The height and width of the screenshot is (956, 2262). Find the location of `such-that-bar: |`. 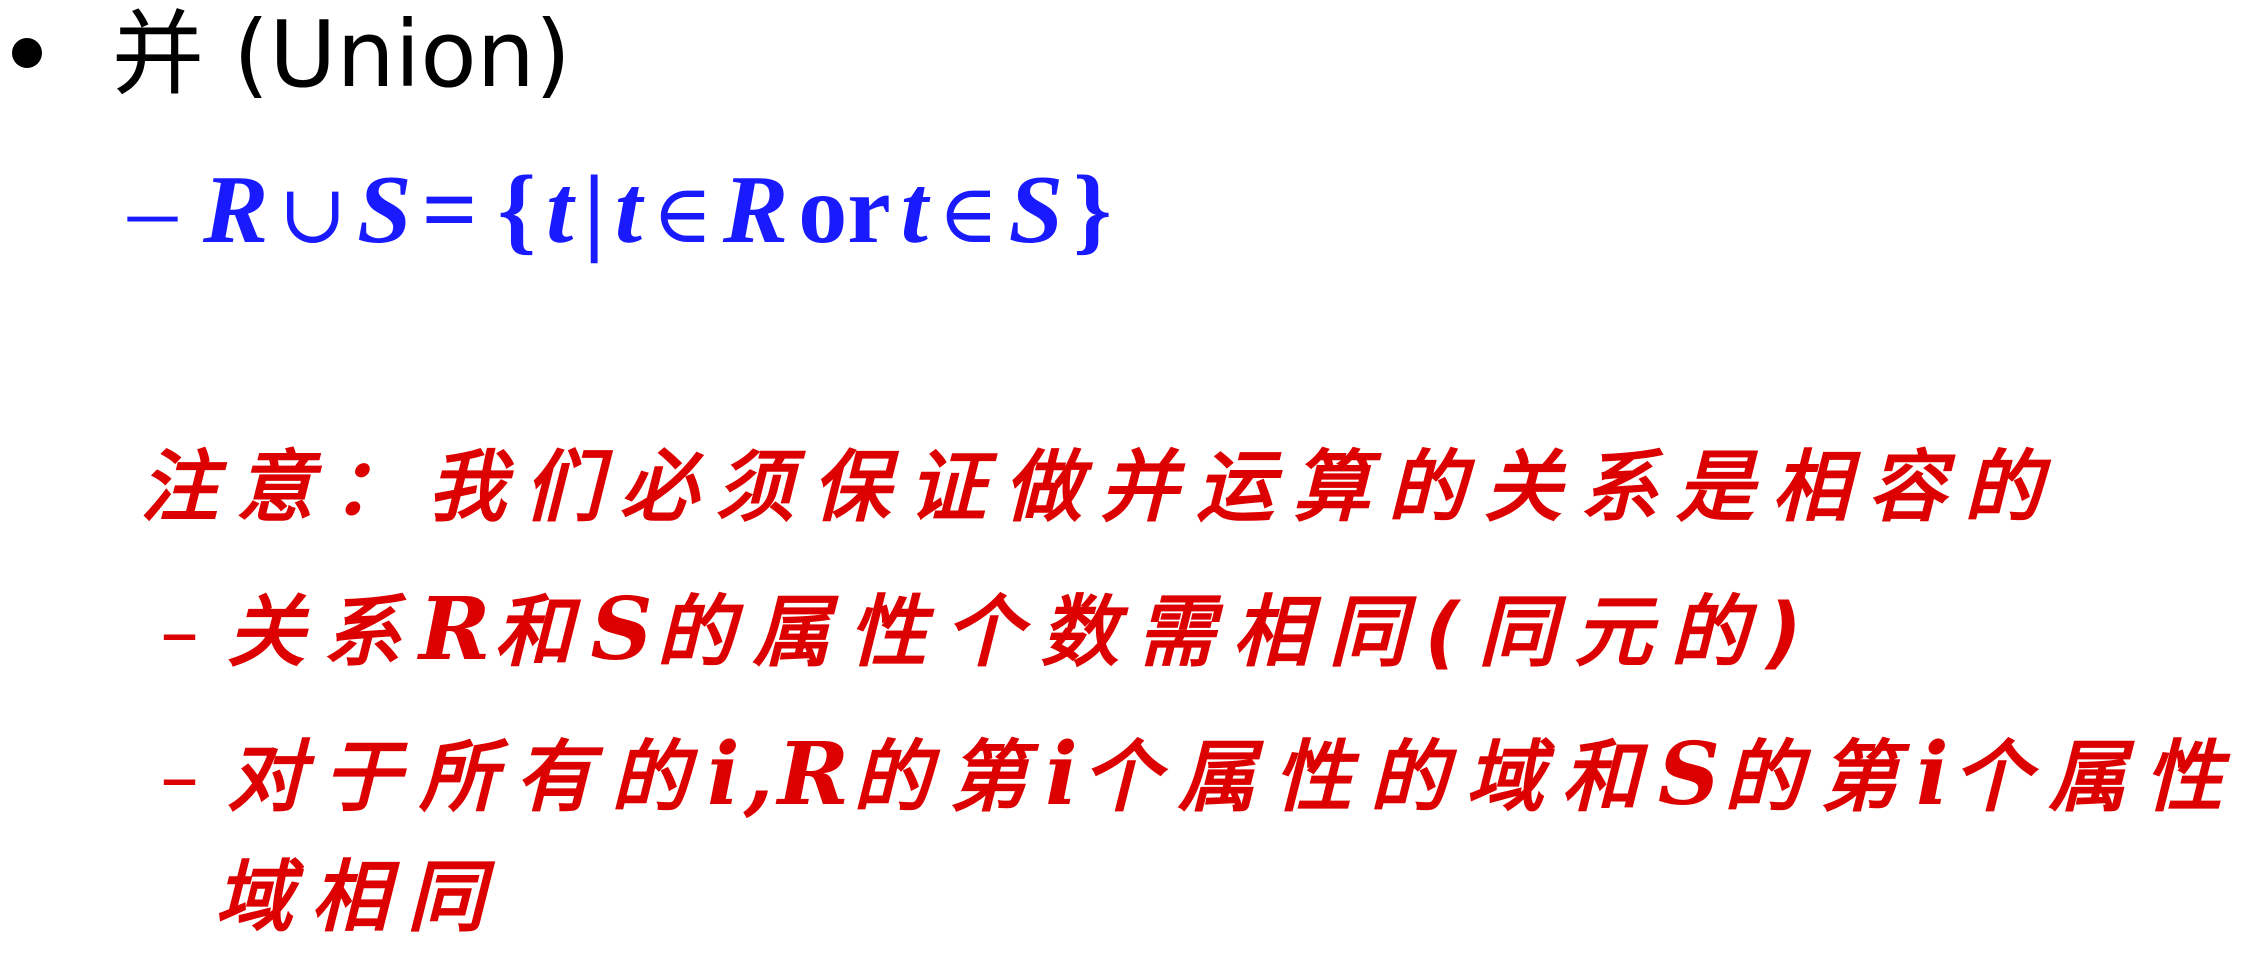

such-that-bar: | is located at coordinates (594, 210).